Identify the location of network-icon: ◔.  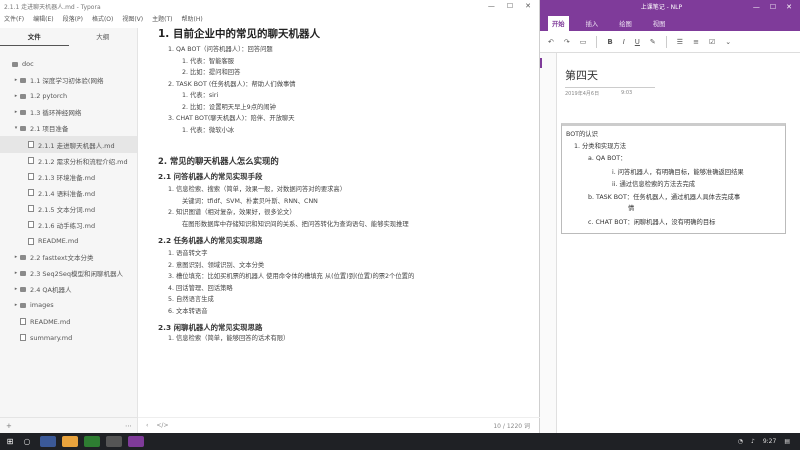
(740, 441).